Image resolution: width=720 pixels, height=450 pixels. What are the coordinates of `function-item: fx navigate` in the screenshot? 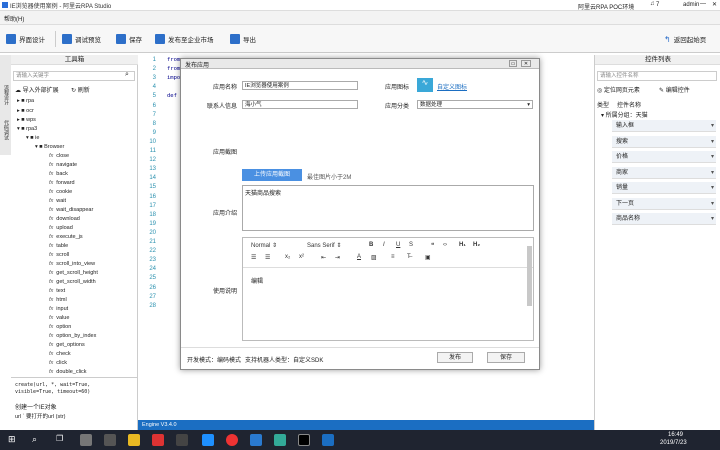 It's located at (63, 165).